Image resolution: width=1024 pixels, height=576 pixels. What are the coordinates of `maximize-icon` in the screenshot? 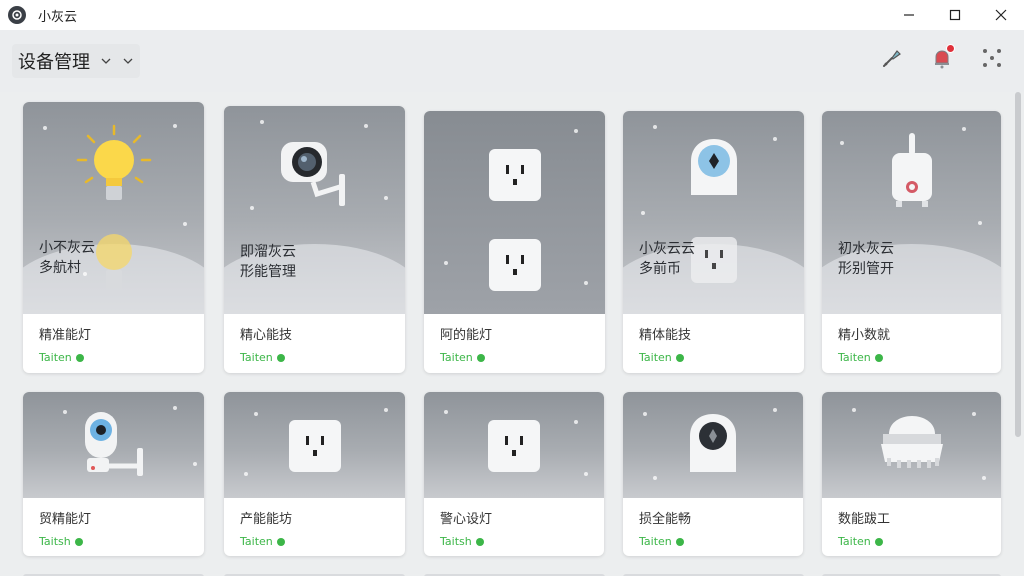 It's located at (955, 15).